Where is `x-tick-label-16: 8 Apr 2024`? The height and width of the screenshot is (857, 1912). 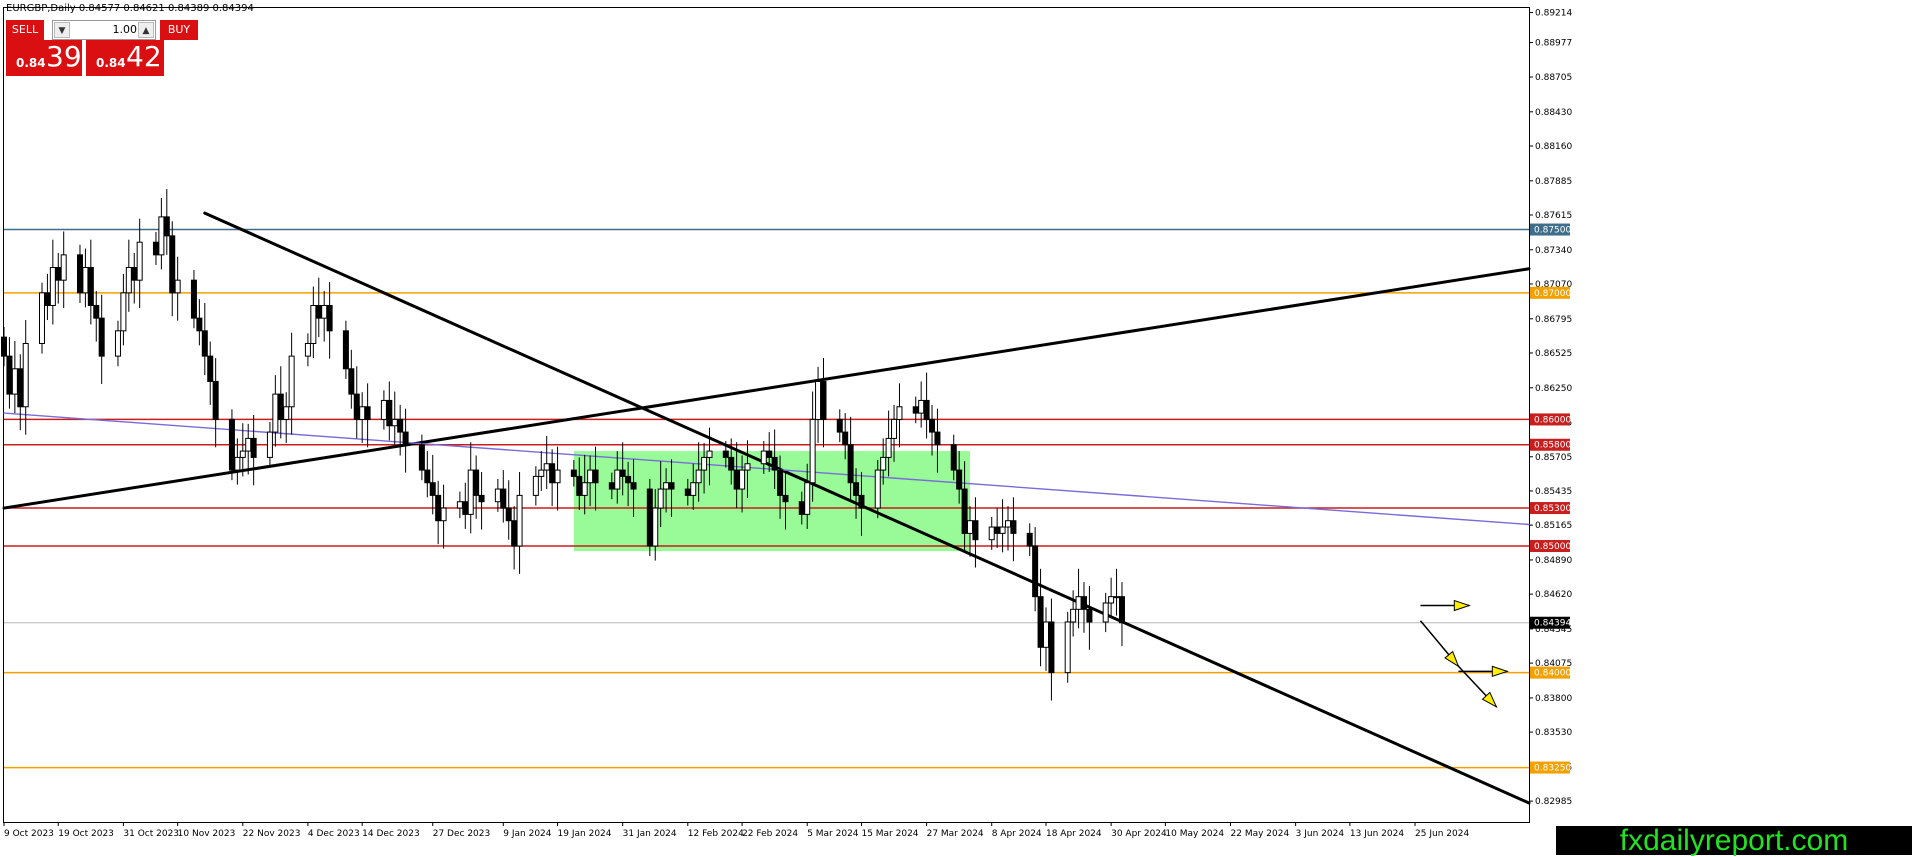
x-tick-label-16: 8 Apr 2024 is located at coordinates (1017, 834).